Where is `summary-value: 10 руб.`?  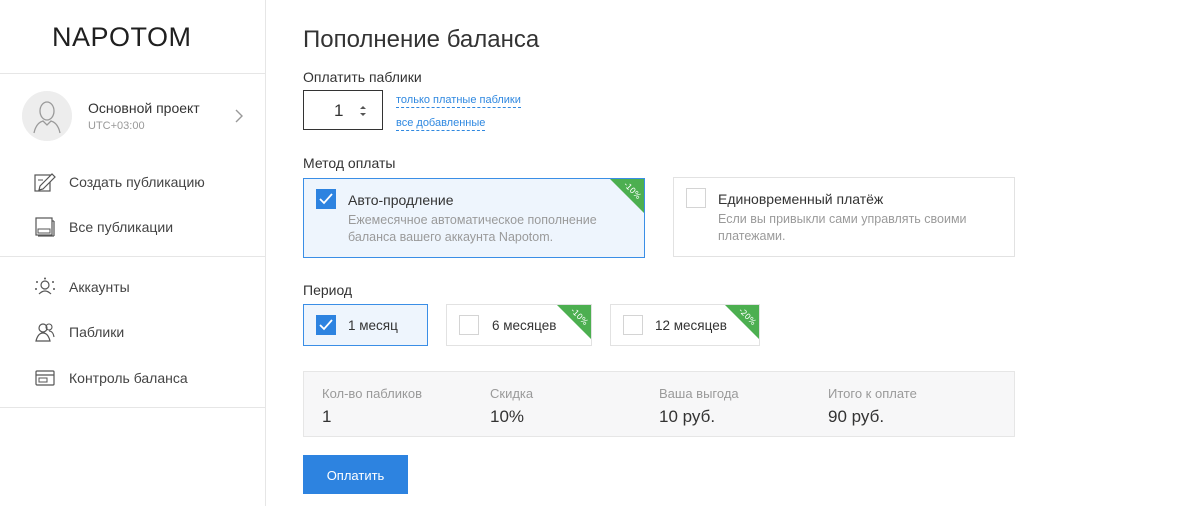
summary-value: 10 руб. is located at coordinates (687, 416).